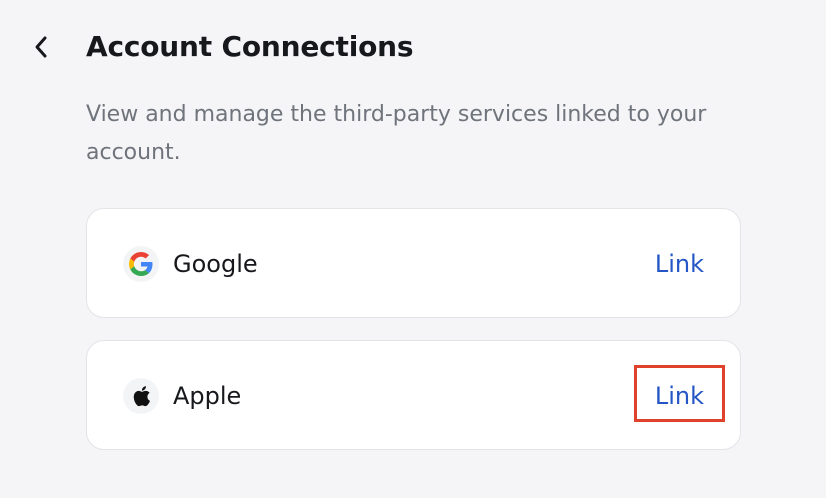 The width and height of the screenshot is (826, 498). What do you see at coordinates (679, 396) in the screenshot?
I see `link-apple-button: Link` at bounding box center [679, 396].